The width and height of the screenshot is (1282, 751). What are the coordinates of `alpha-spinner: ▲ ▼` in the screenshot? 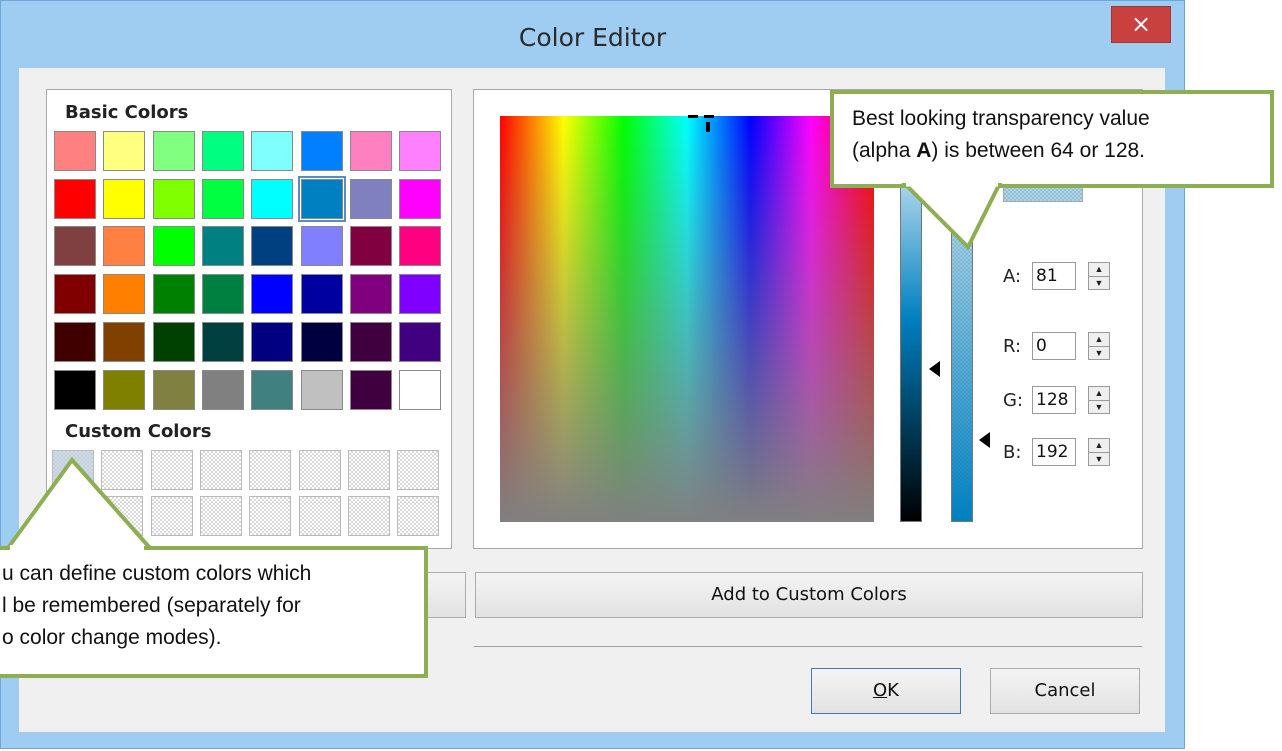 It's located at (1099, 276).